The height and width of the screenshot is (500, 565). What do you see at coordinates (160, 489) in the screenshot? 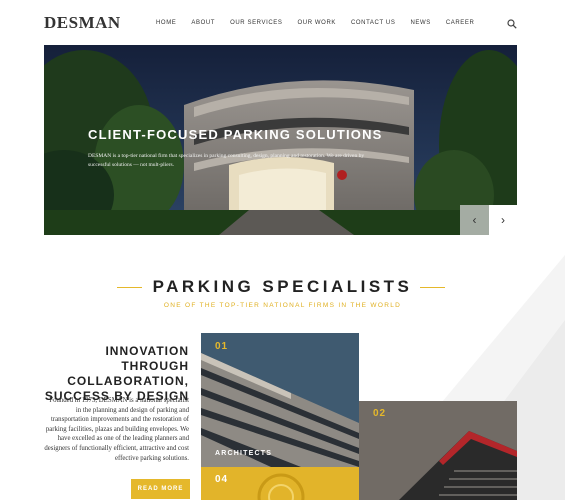
I see `read-more-button: READ MORE` at bounding box center [160, 489].